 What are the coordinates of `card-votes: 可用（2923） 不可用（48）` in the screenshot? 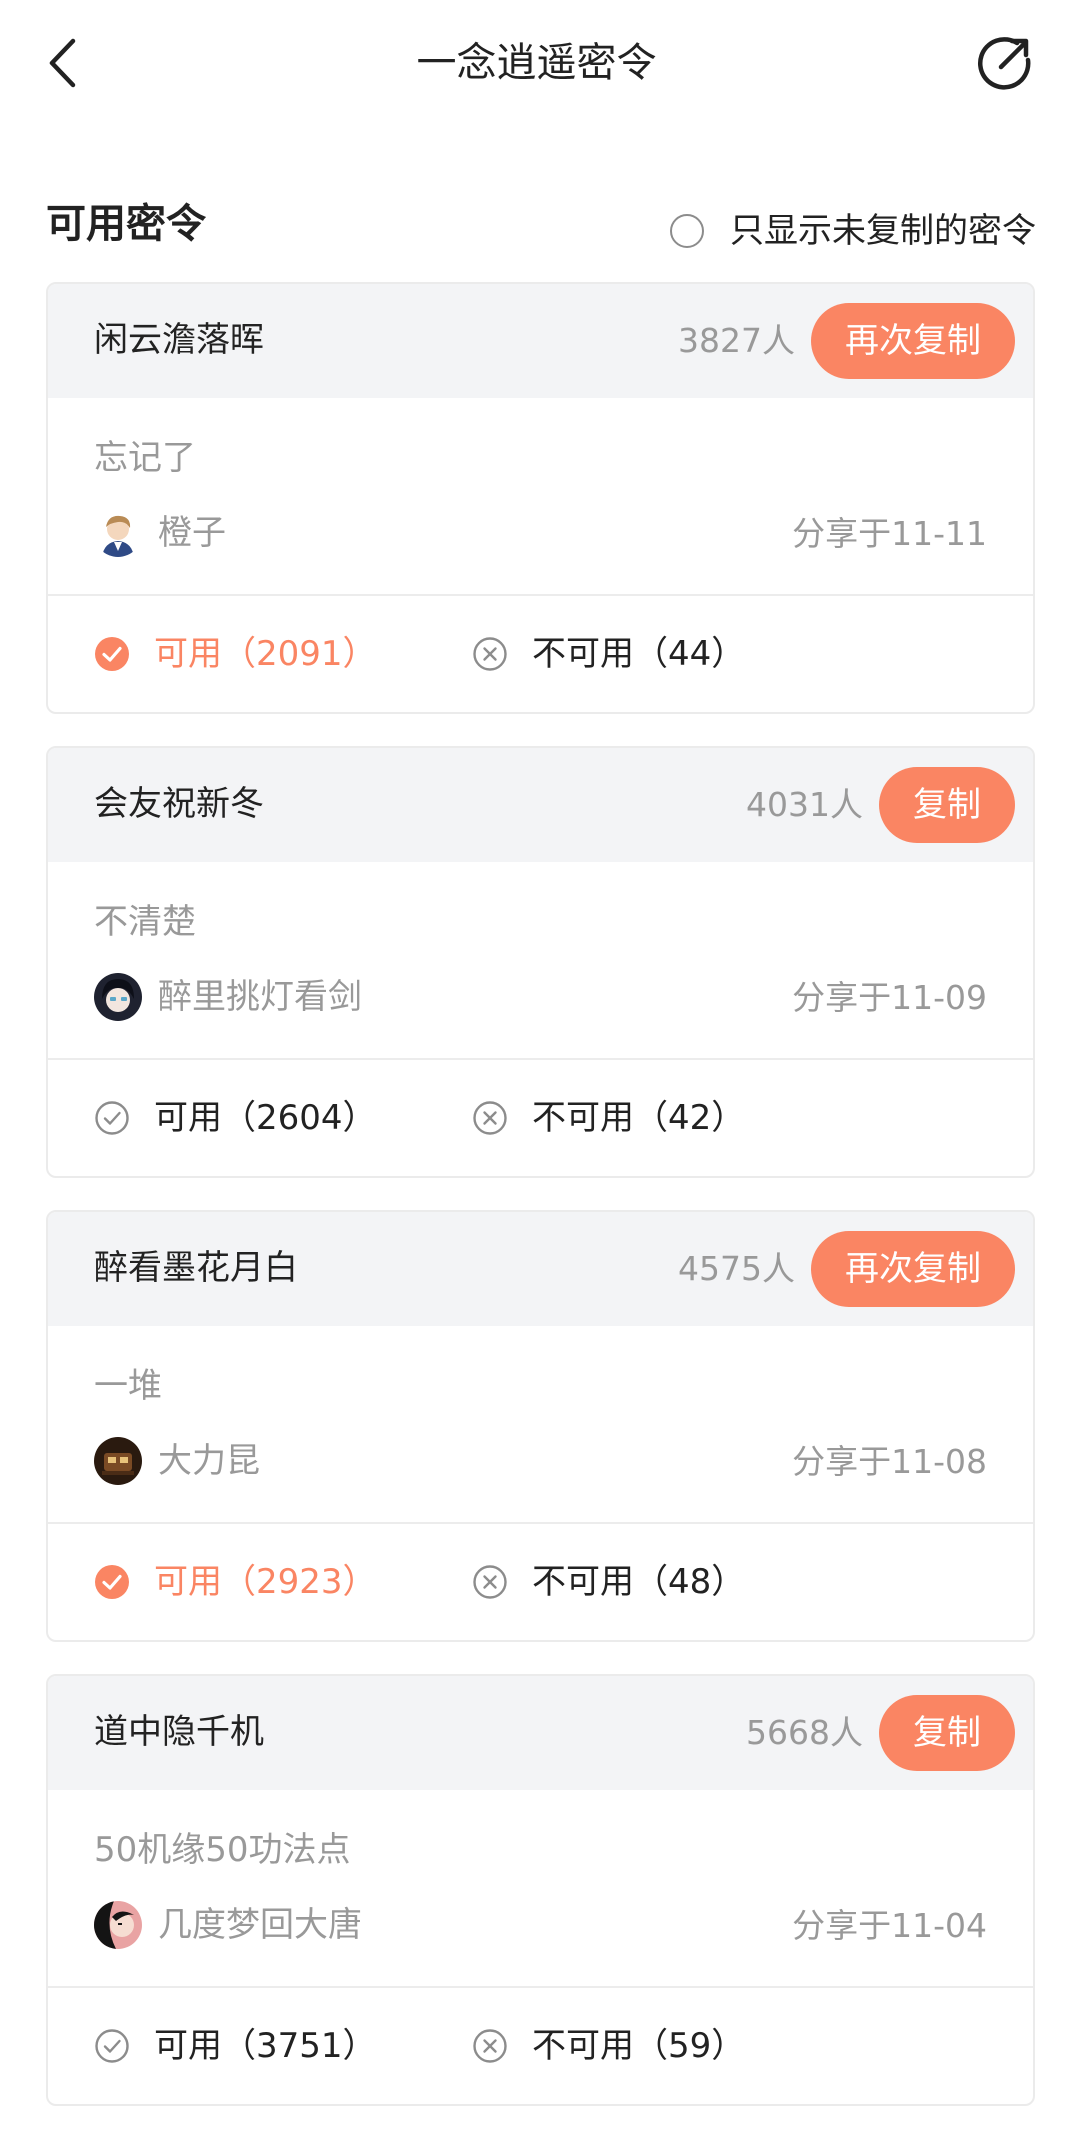 It's located at (540, 1582).